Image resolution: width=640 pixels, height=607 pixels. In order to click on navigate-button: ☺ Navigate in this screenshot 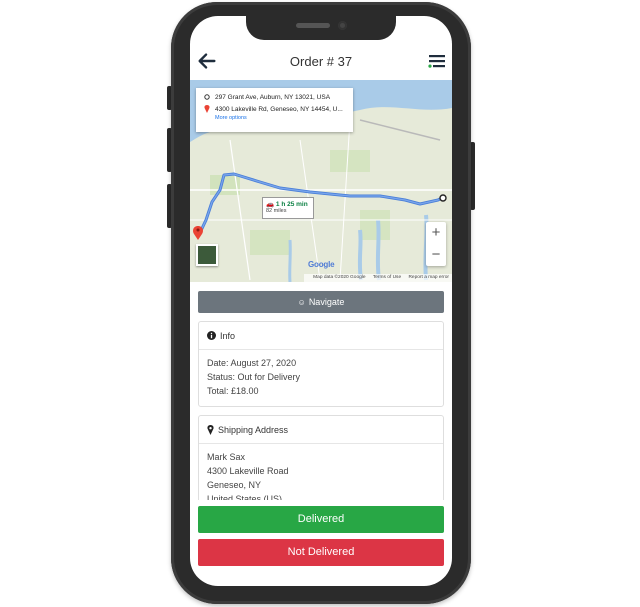, I will do `click(321, 302)`.